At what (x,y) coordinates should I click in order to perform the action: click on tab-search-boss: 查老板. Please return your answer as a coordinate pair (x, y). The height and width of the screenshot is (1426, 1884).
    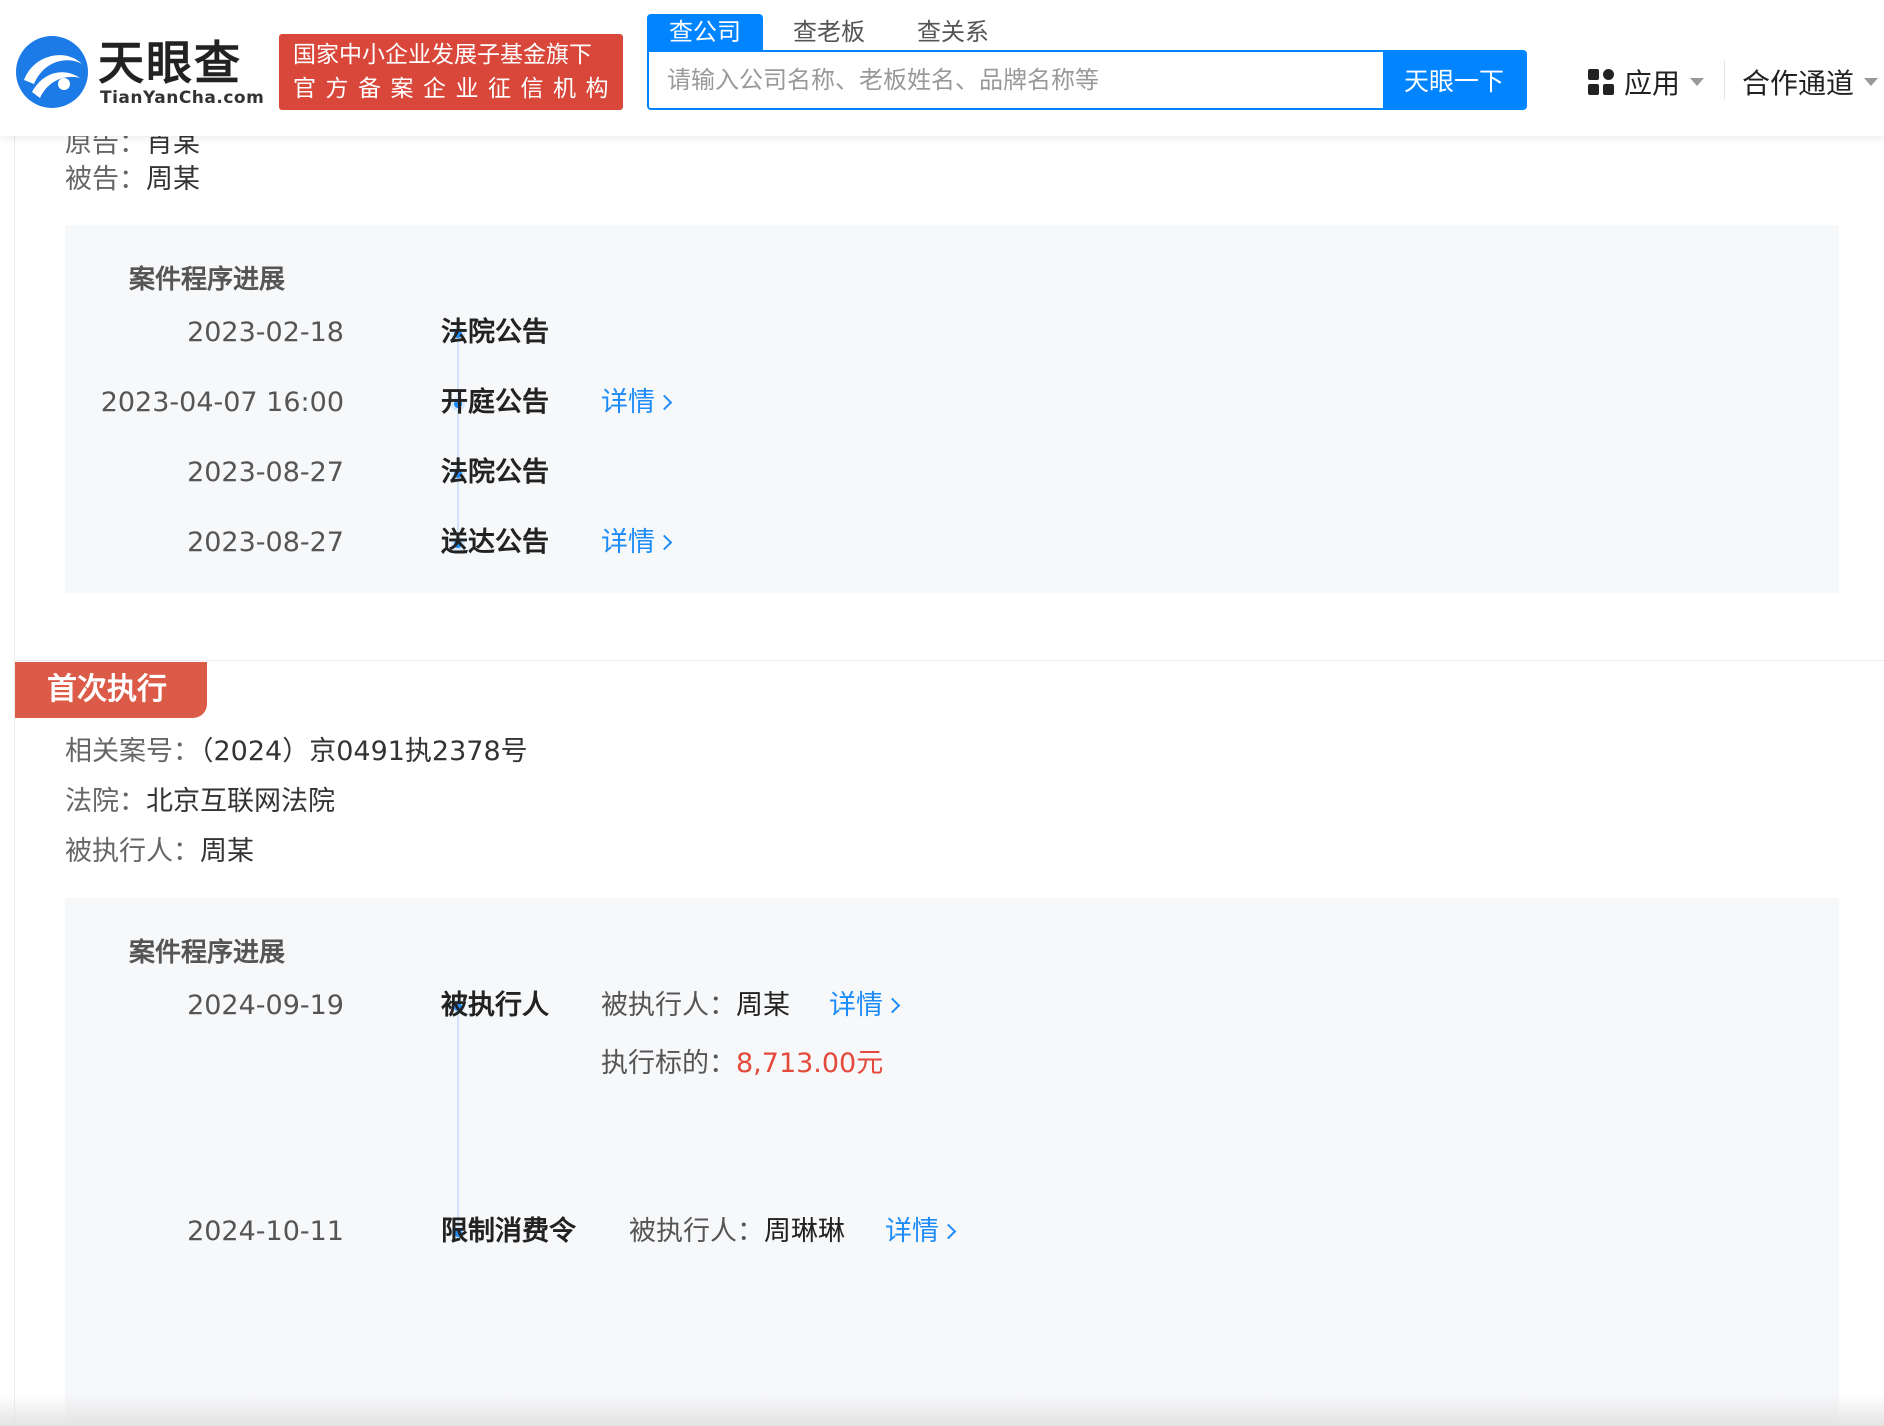
    Looking at the image, I should click on (829, 32).